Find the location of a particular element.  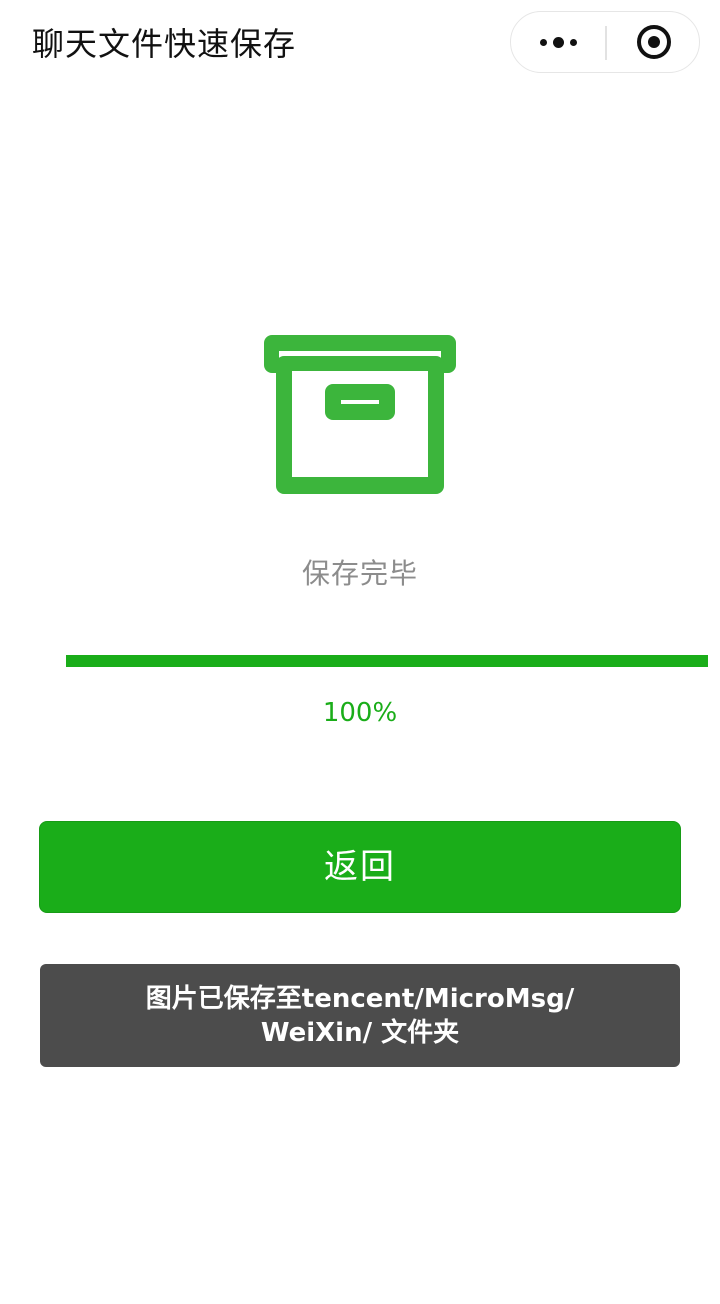

close-button is located at coordinates (654, 42).